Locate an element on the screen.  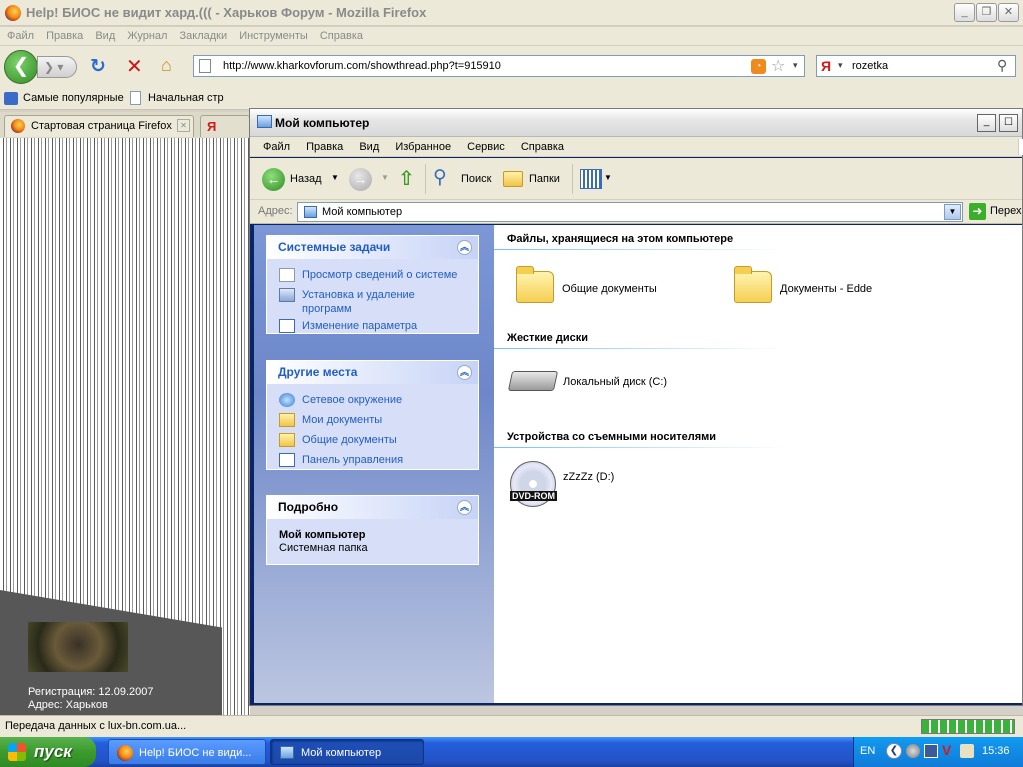
forward-arrow-icon: ❯ ▾ is located at coordinates (57, 67).